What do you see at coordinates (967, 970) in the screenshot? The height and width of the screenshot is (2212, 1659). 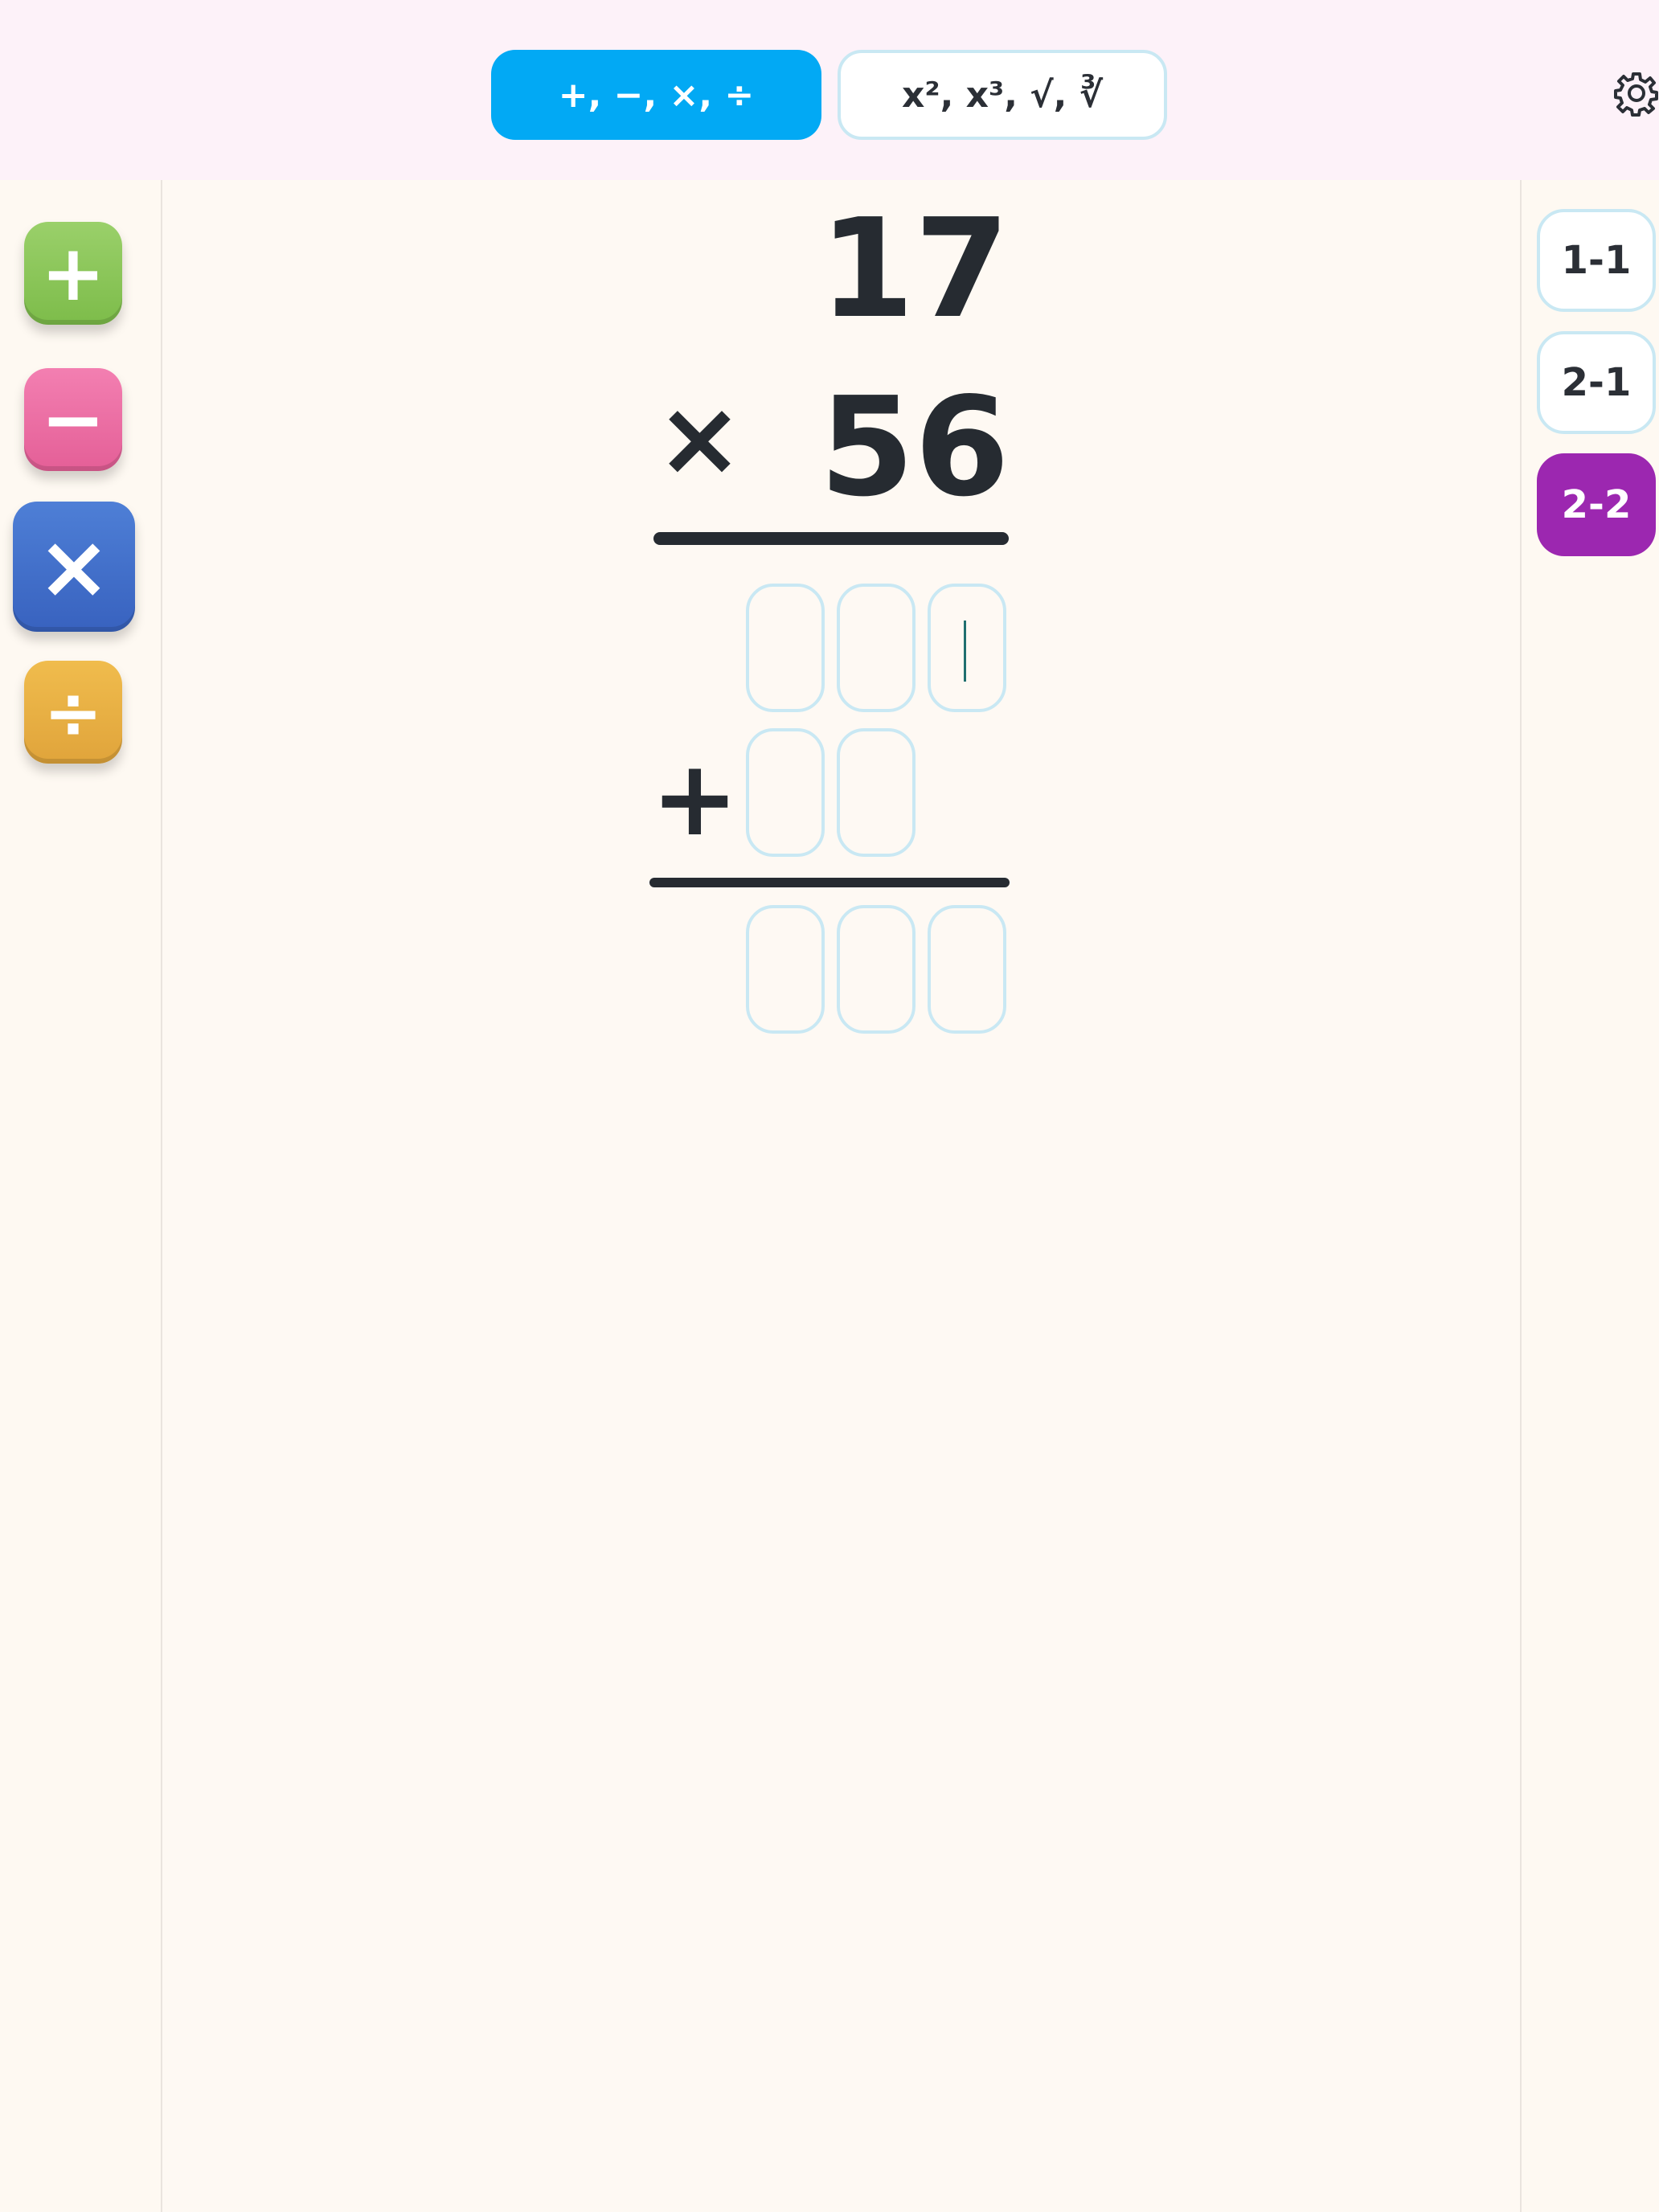 I see `result-ones` at bounding box center [967, 970].